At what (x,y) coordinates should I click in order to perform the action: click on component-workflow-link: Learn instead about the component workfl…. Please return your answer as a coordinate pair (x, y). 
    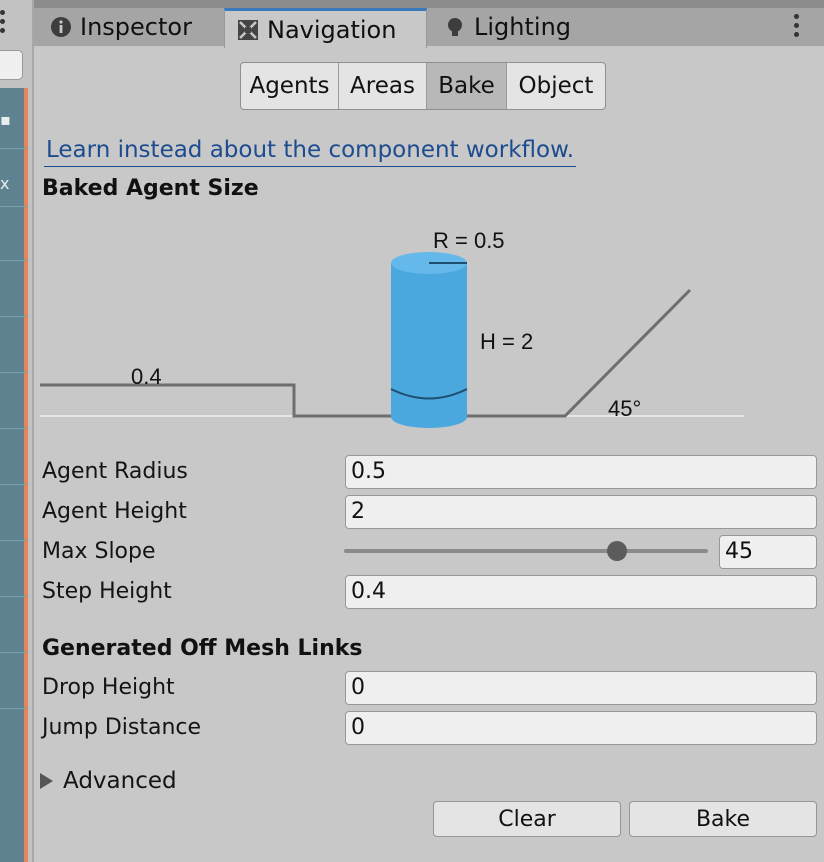
    Looking at the image, I should click on (310, 151).